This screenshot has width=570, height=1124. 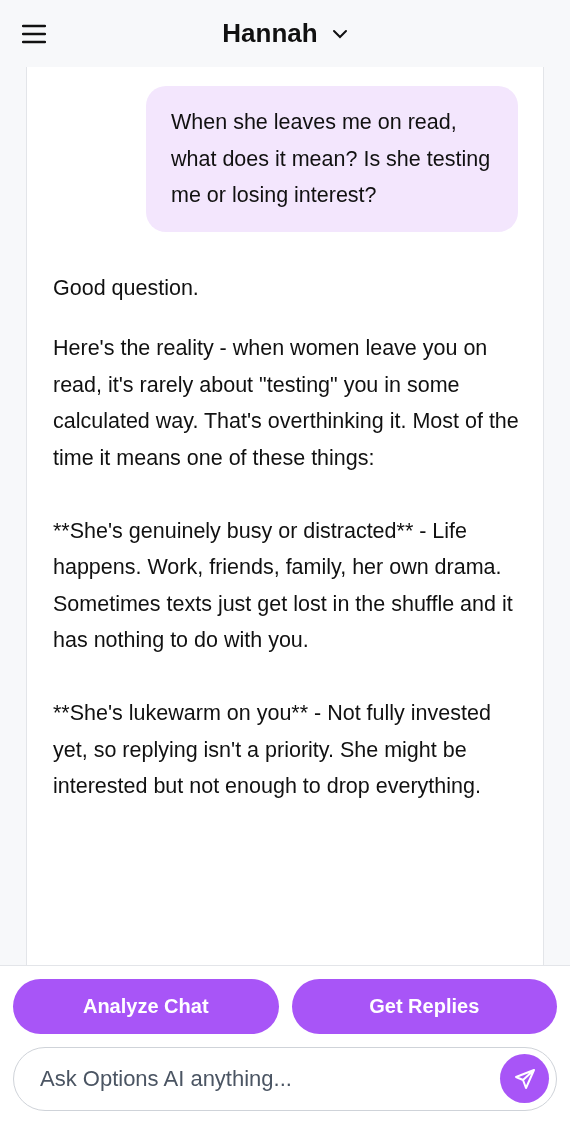 I want to click on message-text: **She's genuinely busy or distracted** - Life happens. Work, friends, family, her own drama. Sometimes texts just get lost in the shuffle and it has nothing to do with you., so click(x=283, y=585).